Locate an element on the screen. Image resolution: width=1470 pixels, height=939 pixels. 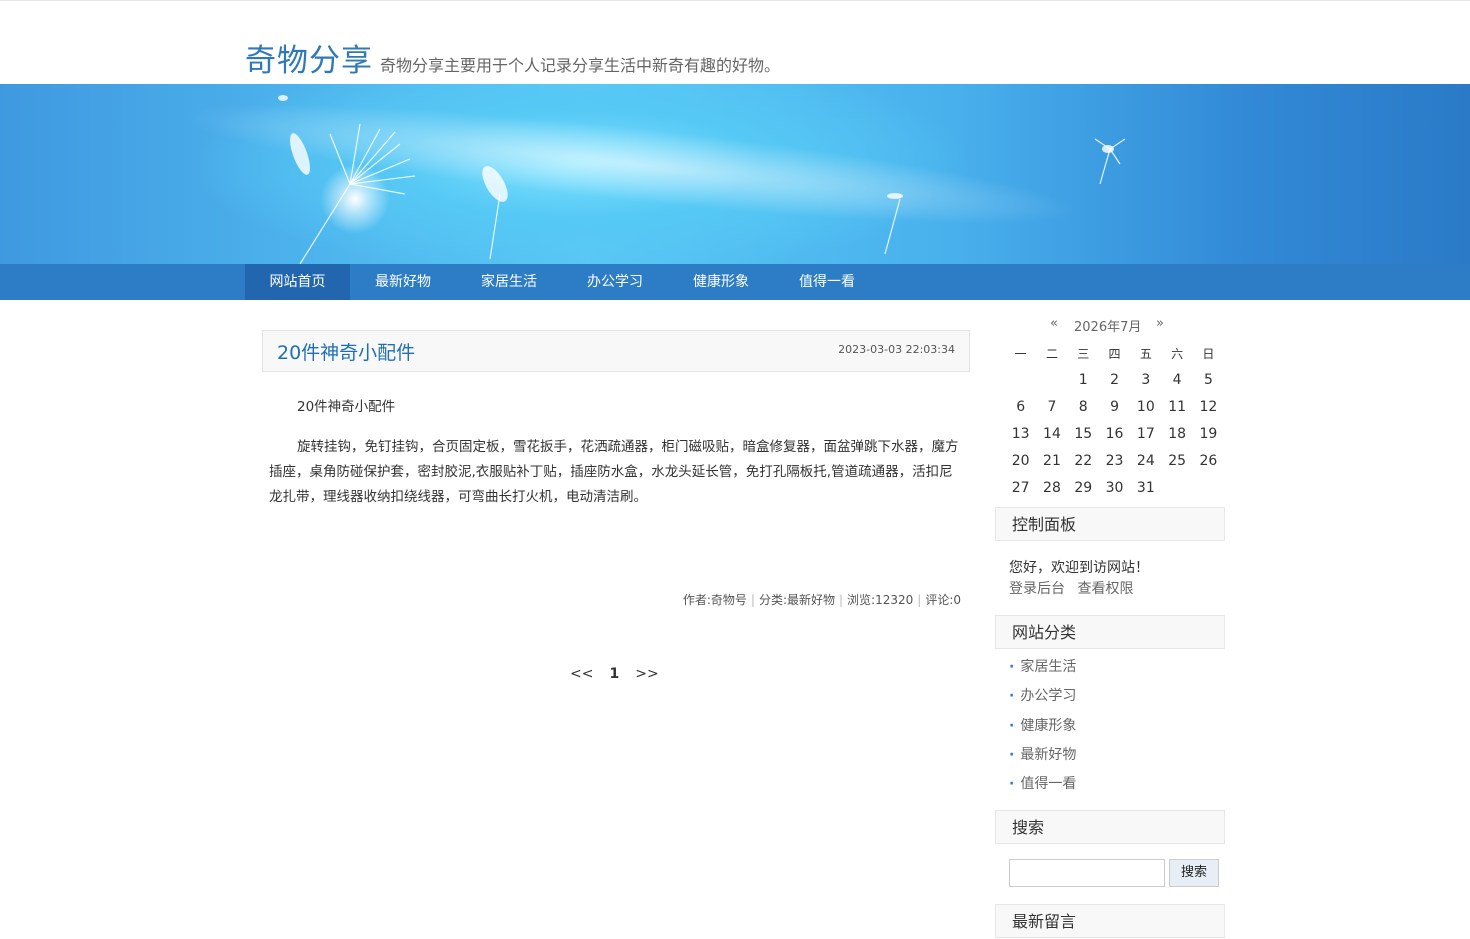
calendar-week-row: 27 28 29 30 31 is located at coordinates (1114, 487).